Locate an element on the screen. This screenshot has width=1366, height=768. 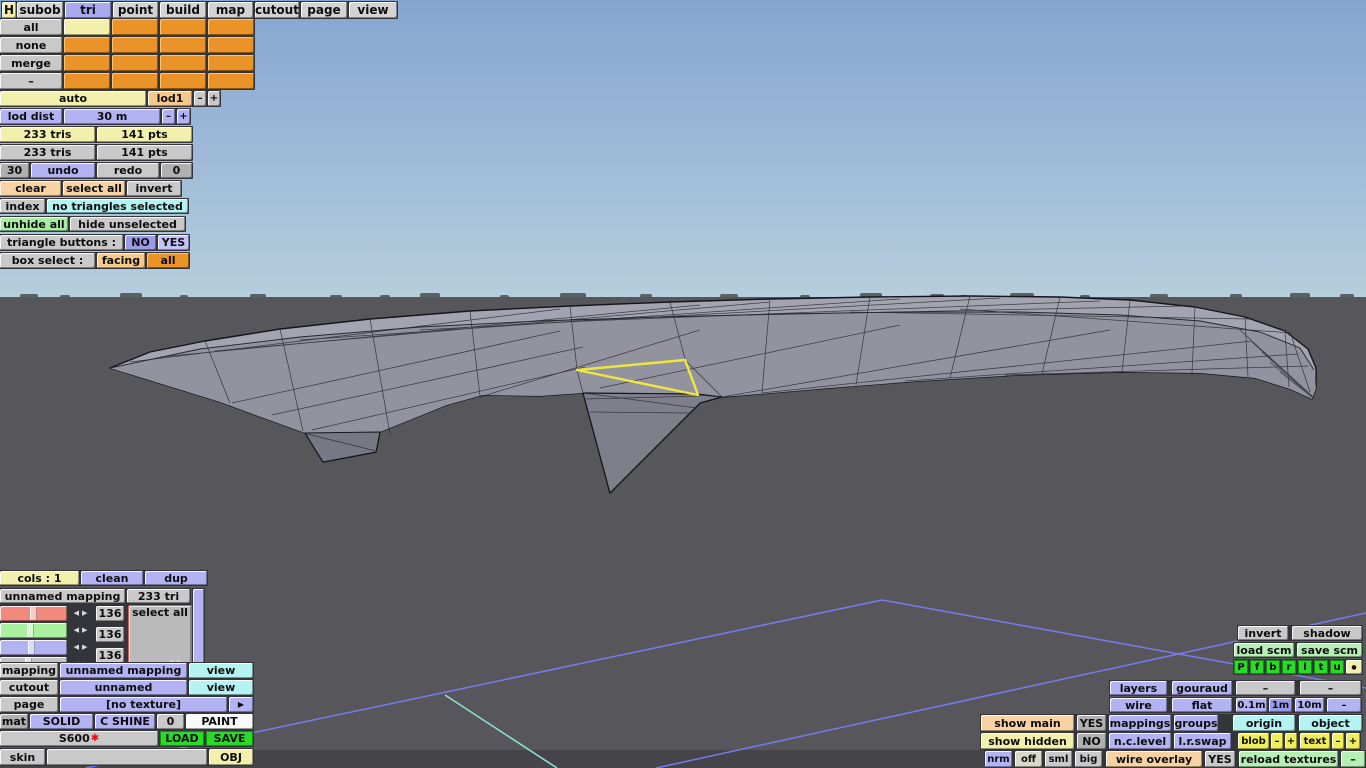
lod-dist-label: lod dist is located at coordinates (31, 116).